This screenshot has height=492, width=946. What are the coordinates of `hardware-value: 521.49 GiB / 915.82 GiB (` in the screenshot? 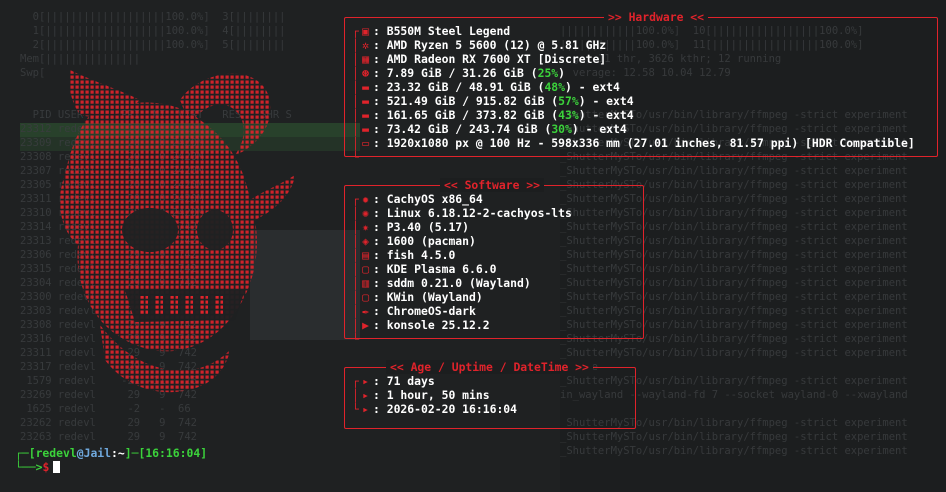 It's located at (472, 101).